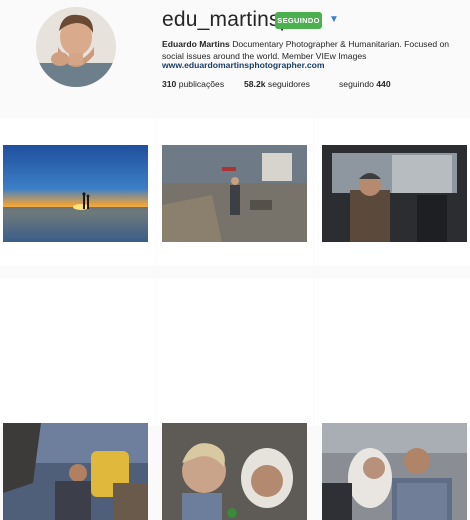  I want to click on posts-stat: 310 publicações, so click(193, 84).